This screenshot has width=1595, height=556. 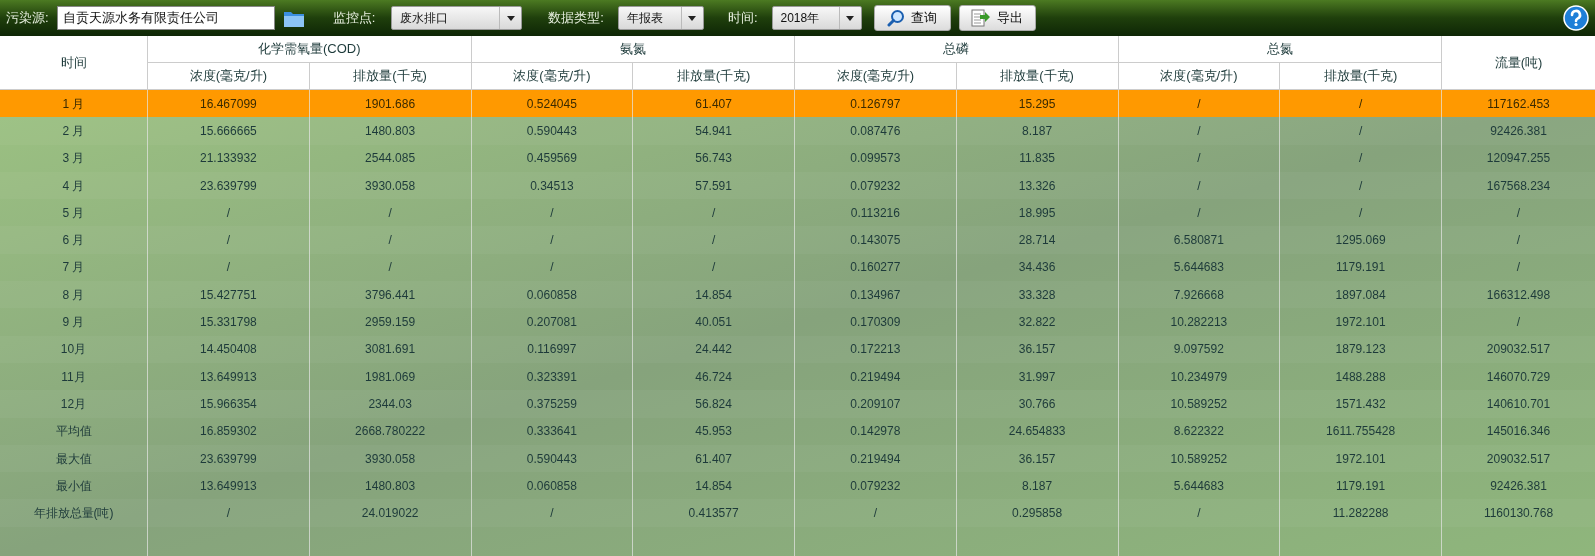 What do you see at coordinates (73, 131) in the screenshot?
I see `table-cell-text: 2 月` at bounding box center [73, 131].